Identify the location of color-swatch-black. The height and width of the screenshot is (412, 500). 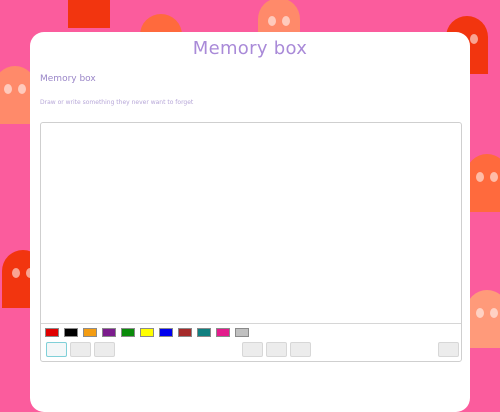
(71, 332).